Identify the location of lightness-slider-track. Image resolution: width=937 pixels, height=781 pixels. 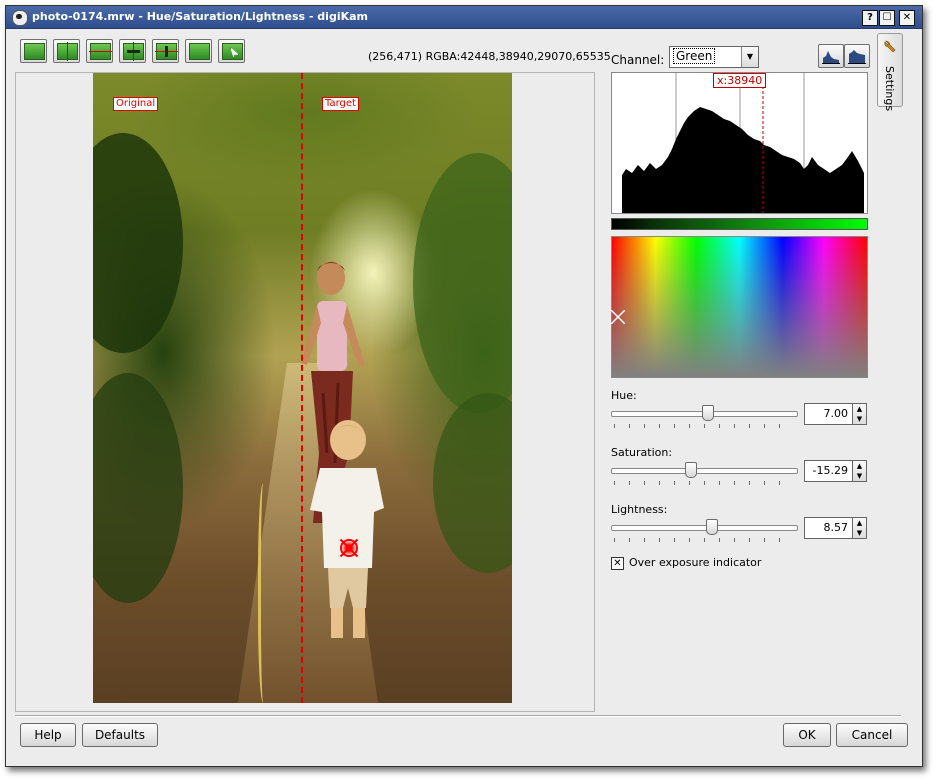
(704, 528).